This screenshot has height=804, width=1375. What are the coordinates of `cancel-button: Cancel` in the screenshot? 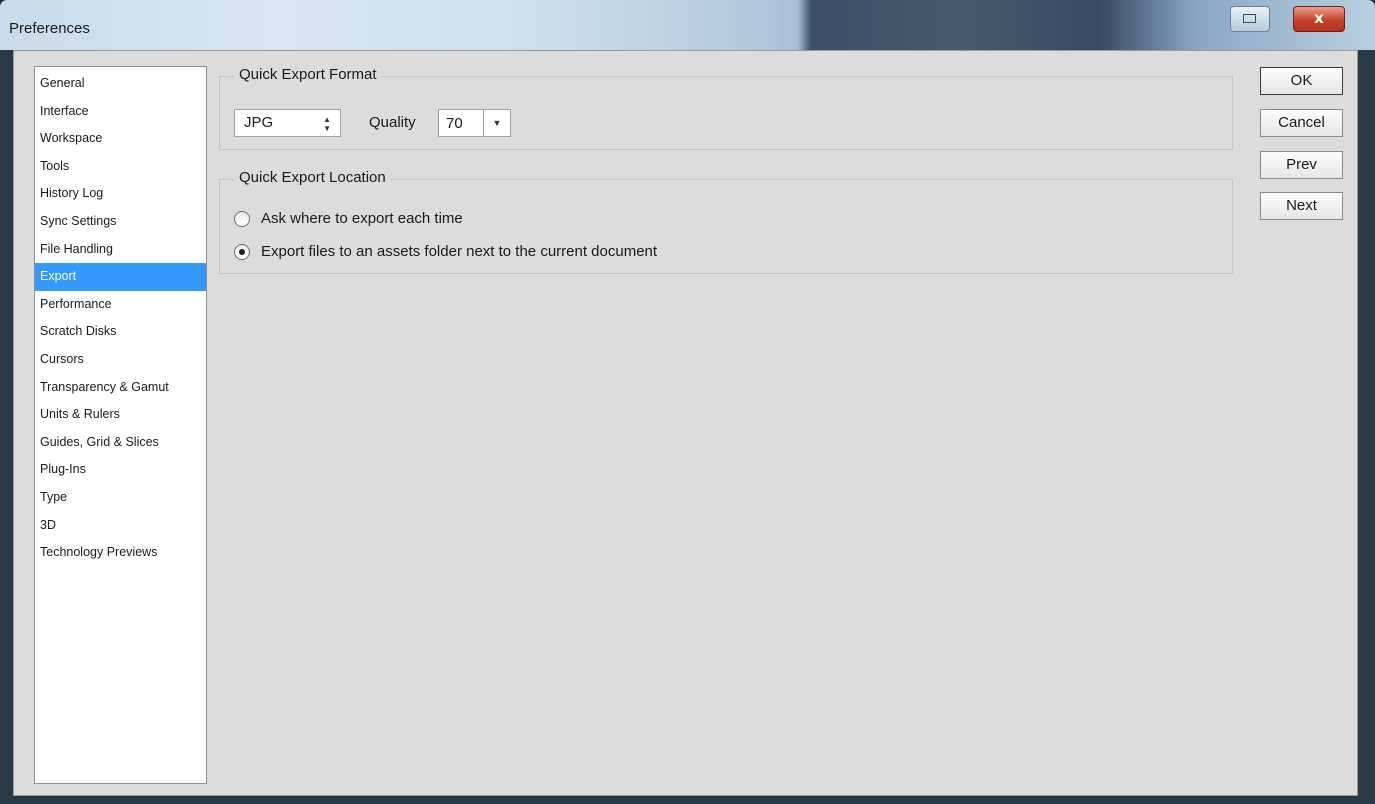 It's located at (1301, 123).